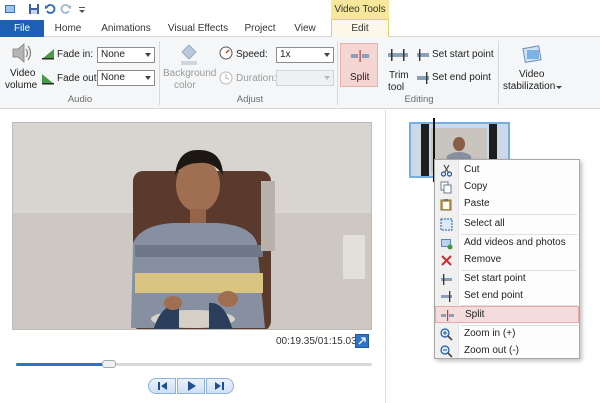  Describe the element at coordinates (48, 54) in the screenshot. I see `fade-in-icon` at that location.